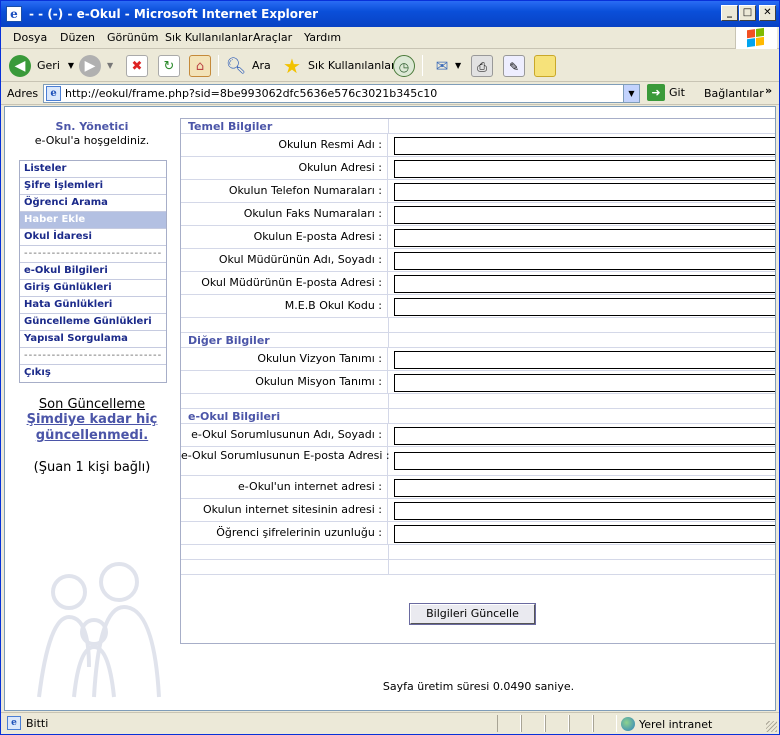 This screenshot has height=735, width=780. I want to click on sidebar-item-guncelleme-gunlukleri: Güncelleme Günlükleri, so click(93, 322).